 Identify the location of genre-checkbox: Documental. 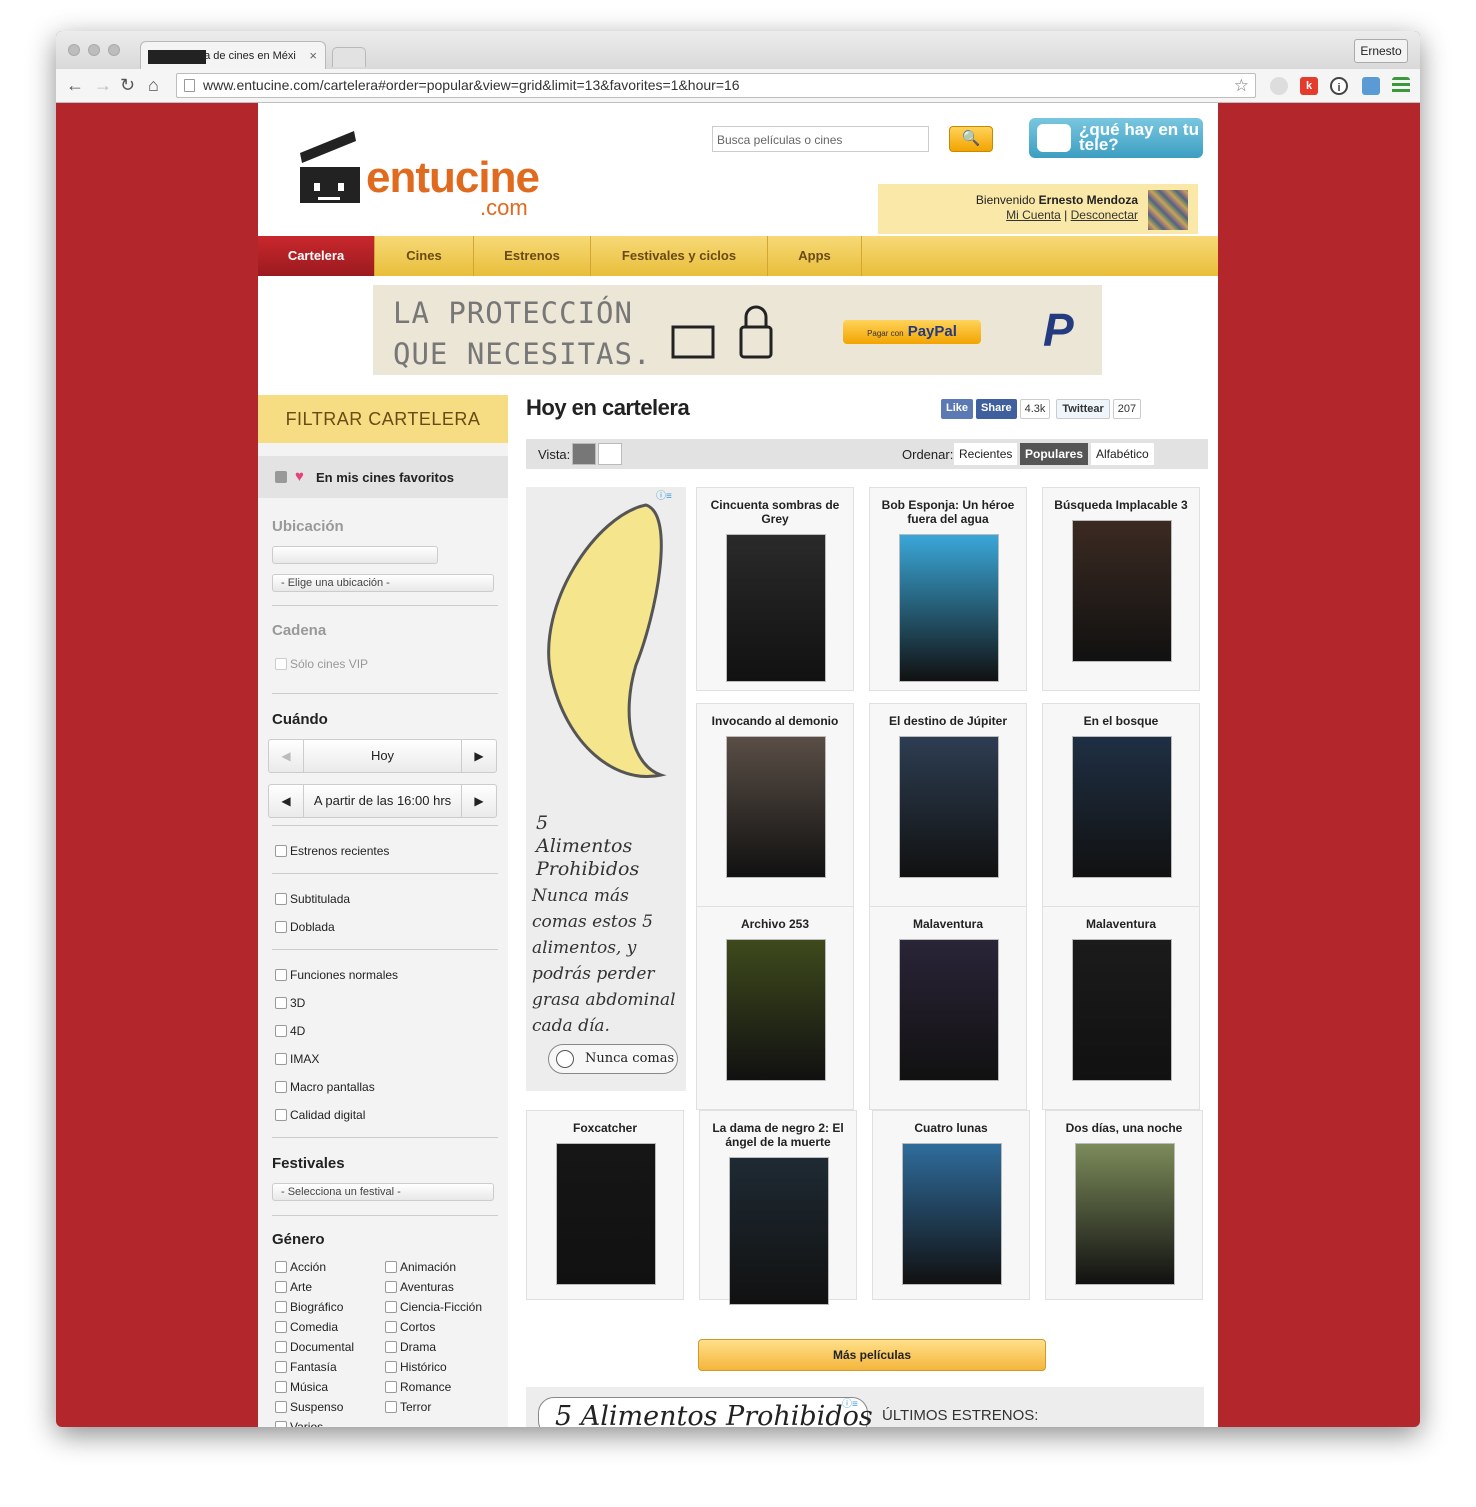
(313, 1347).